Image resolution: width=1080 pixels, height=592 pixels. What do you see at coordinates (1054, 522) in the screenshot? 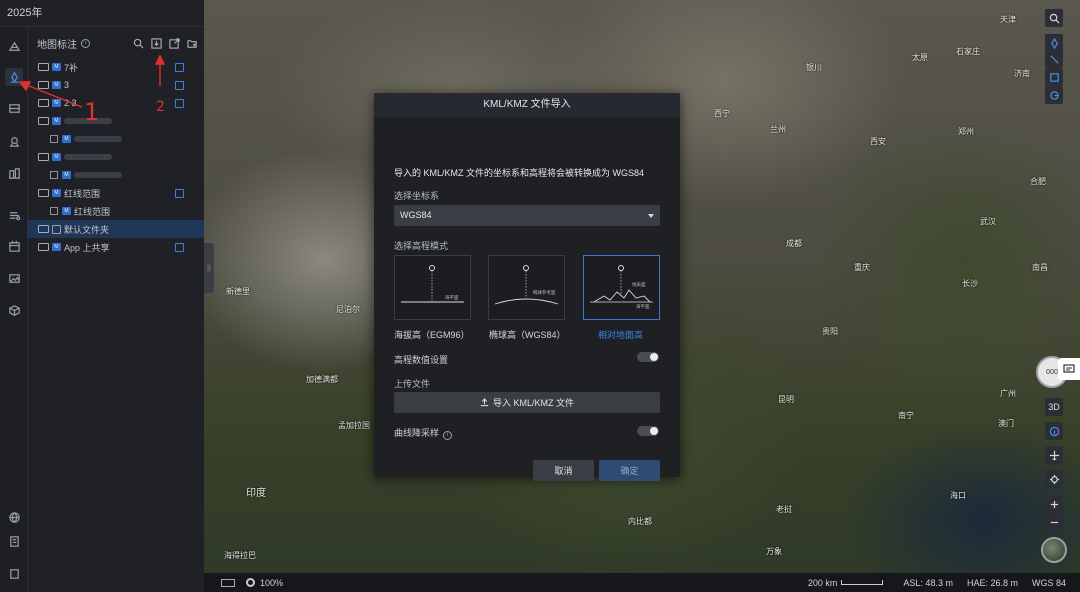
I see `zoom-out-icon` at bounding box center [1054, 522].